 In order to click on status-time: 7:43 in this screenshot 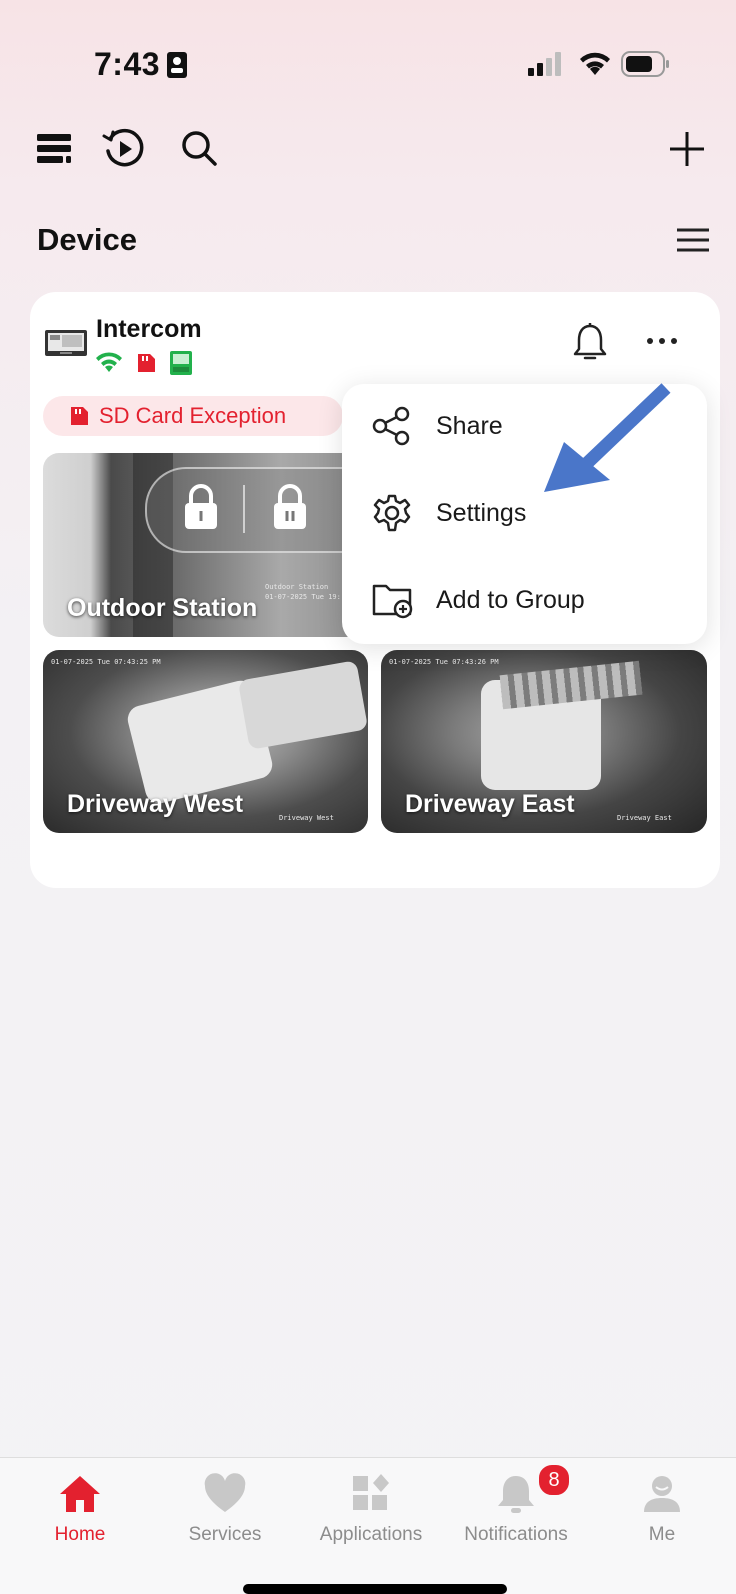, I will do `click(127, 64)`.